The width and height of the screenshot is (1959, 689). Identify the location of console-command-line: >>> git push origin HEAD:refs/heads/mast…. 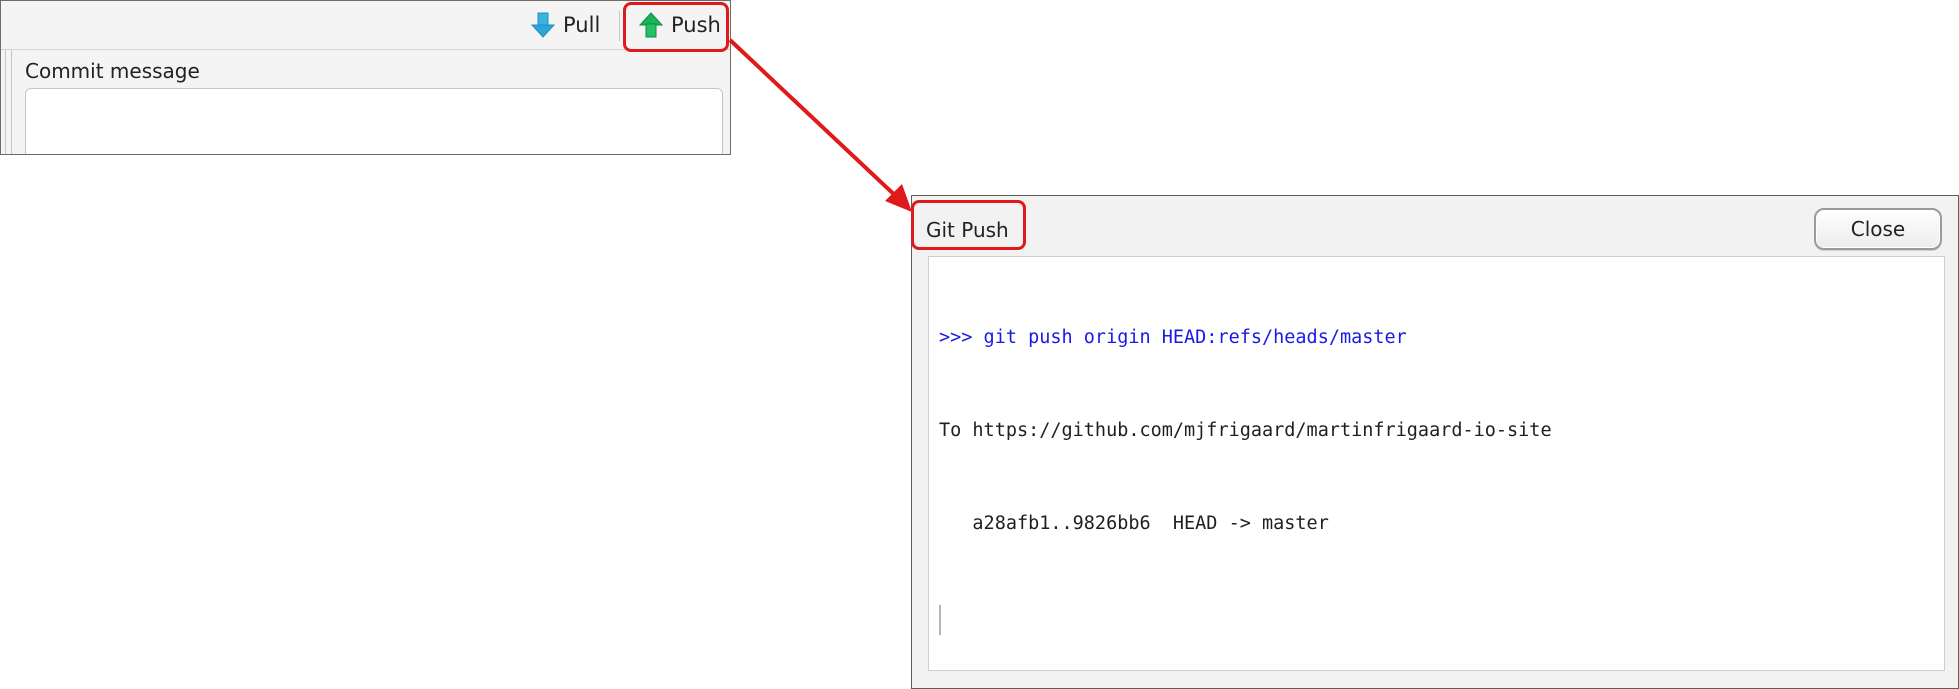
(1173, 337).